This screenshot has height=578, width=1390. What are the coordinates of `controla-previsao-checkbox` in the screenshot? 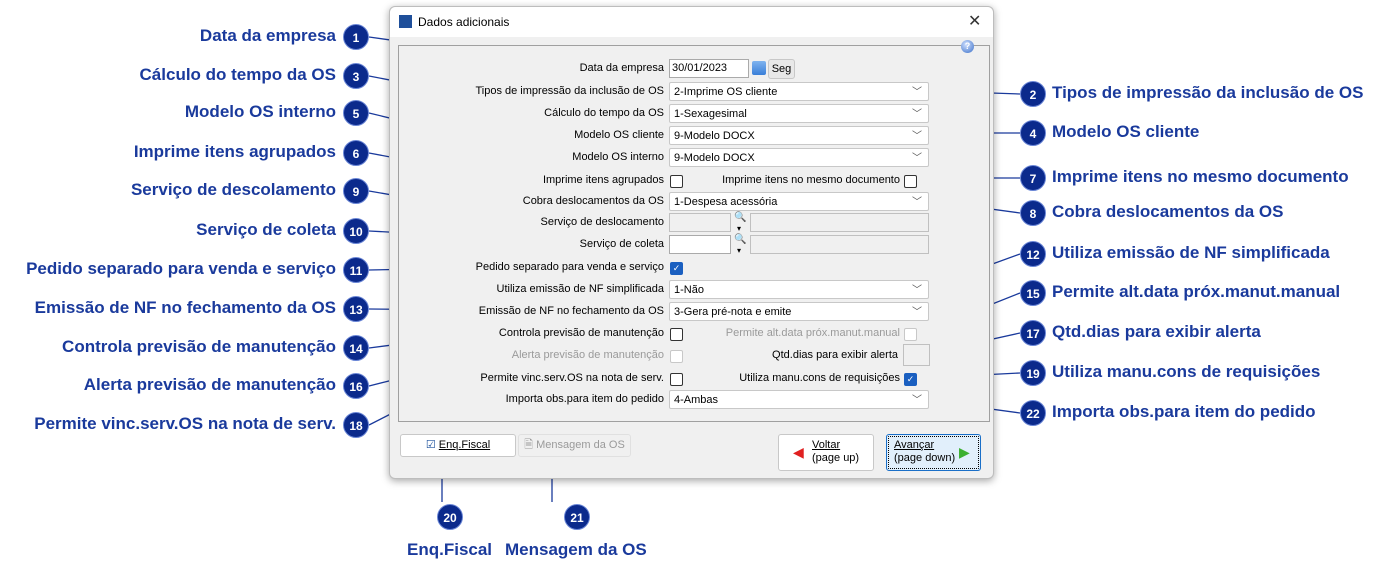 It's located at (676, 334).